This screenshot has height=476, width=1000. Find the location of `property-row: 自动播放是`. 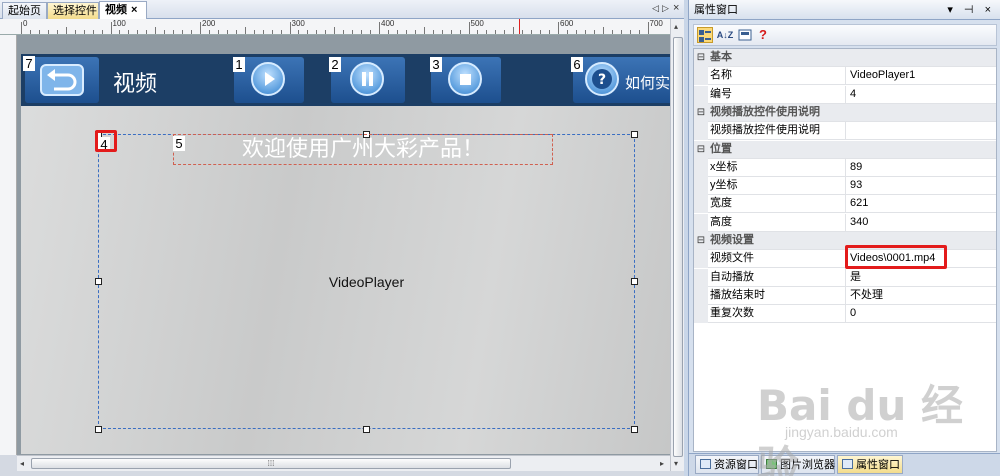

property-row: 自动播放是 is located at coordinates (845, 277).